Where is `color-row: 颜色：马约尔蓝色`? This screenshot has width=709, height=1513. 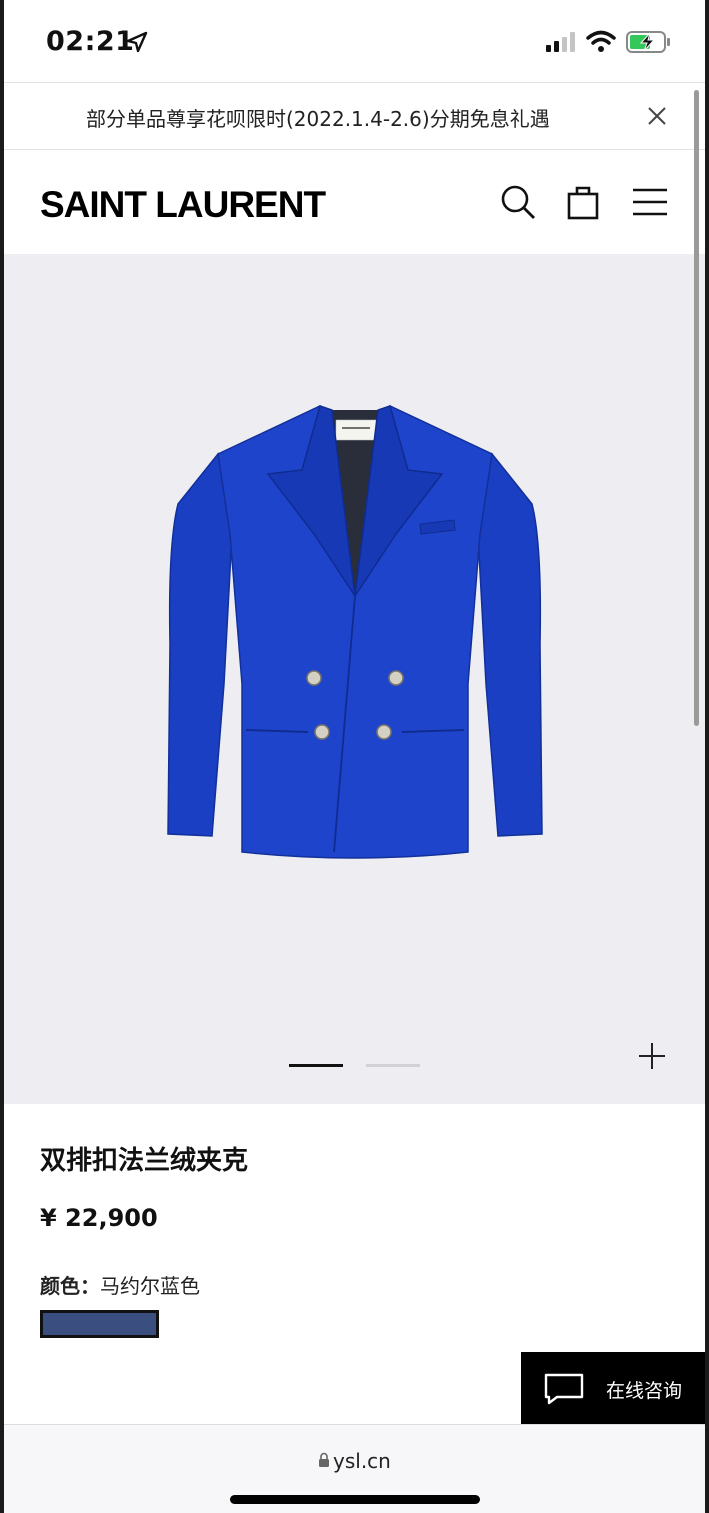 color-row: 颜色：马约尔蓝色 is located at coordinates (120, 1284).